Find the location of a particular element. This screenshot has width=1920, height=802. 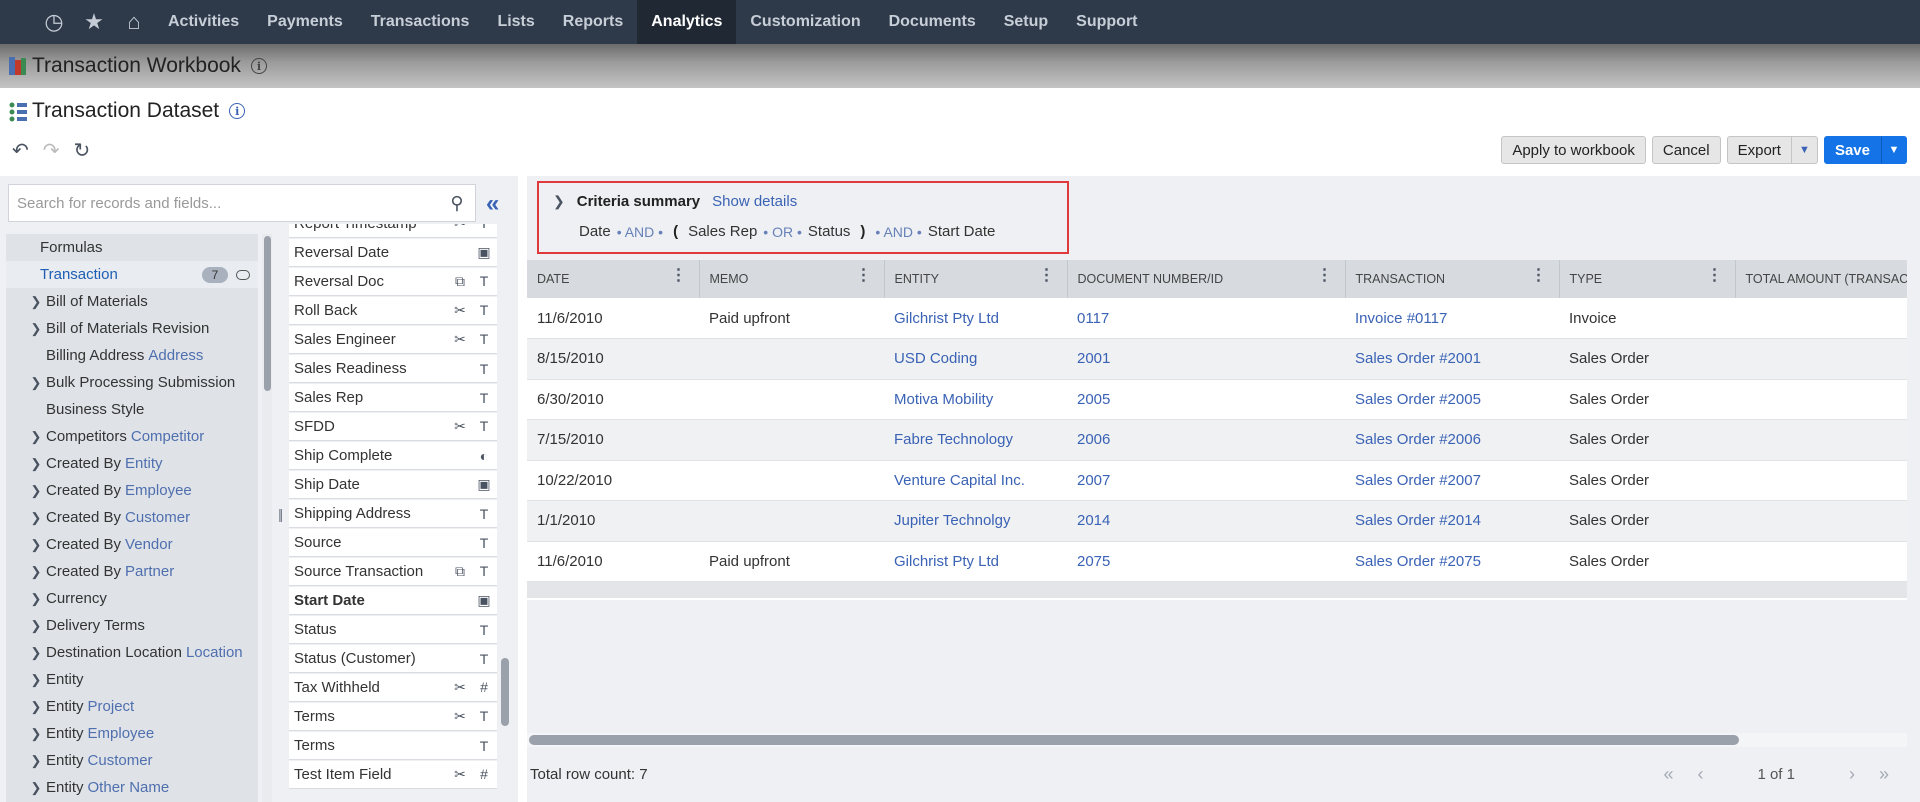

tree-item: Business Style is located at coordinates (132, 409).